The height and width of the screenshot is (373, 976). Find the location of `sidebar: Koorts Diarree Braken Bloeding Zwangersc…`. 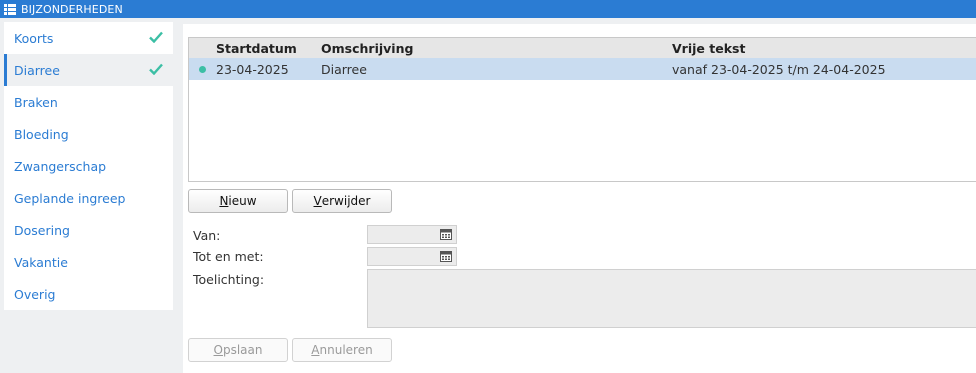

sidebar: Koorts Diarree Braken Bloeding Zwangersc… is located at coordinates (88, 166).